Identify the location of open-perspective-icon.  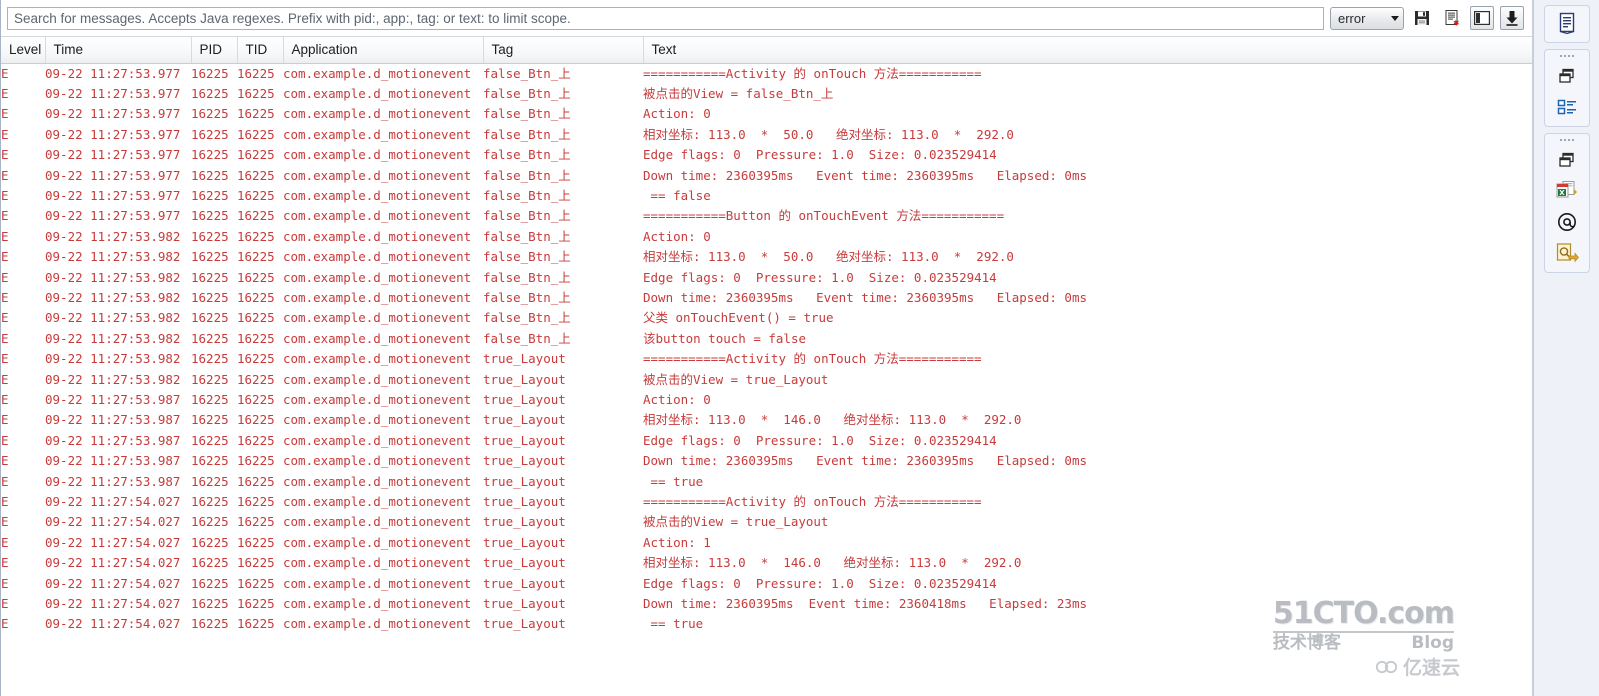
(1567, 23).